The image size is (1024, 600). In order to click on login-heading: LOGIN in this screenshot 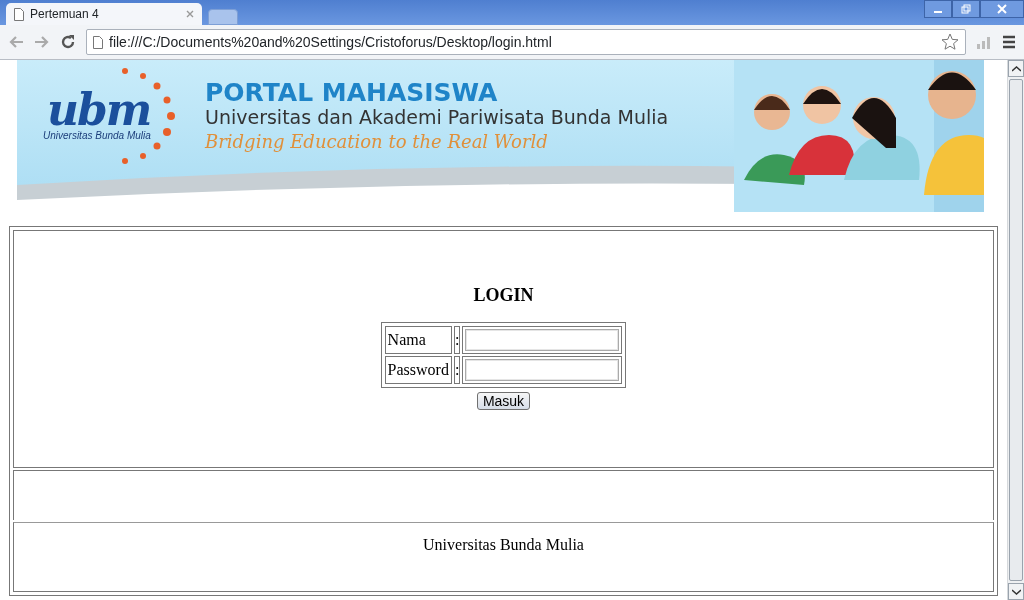, I will do `click(503, 295)`.